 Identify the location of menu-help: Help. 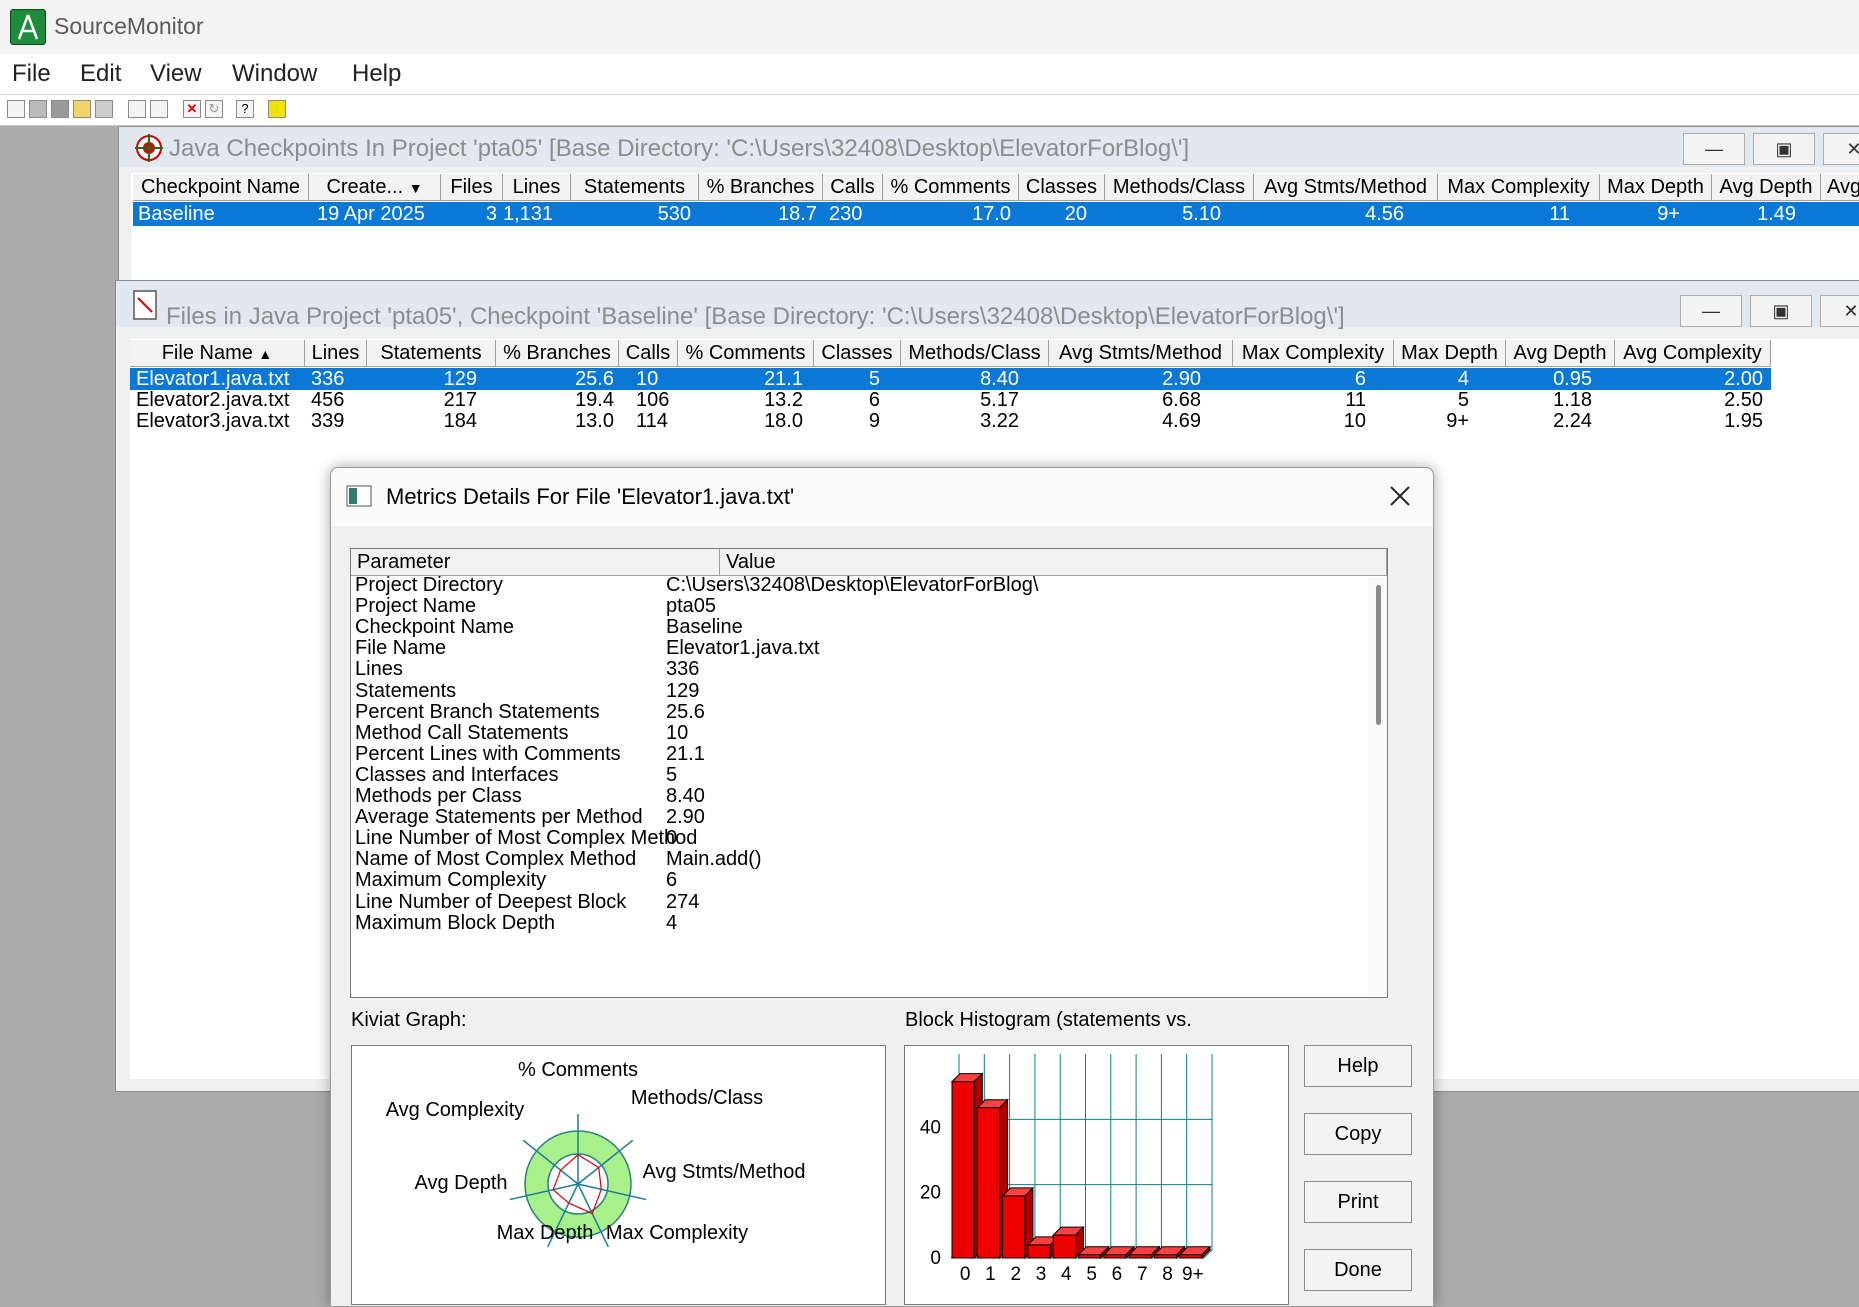
(376, 74).